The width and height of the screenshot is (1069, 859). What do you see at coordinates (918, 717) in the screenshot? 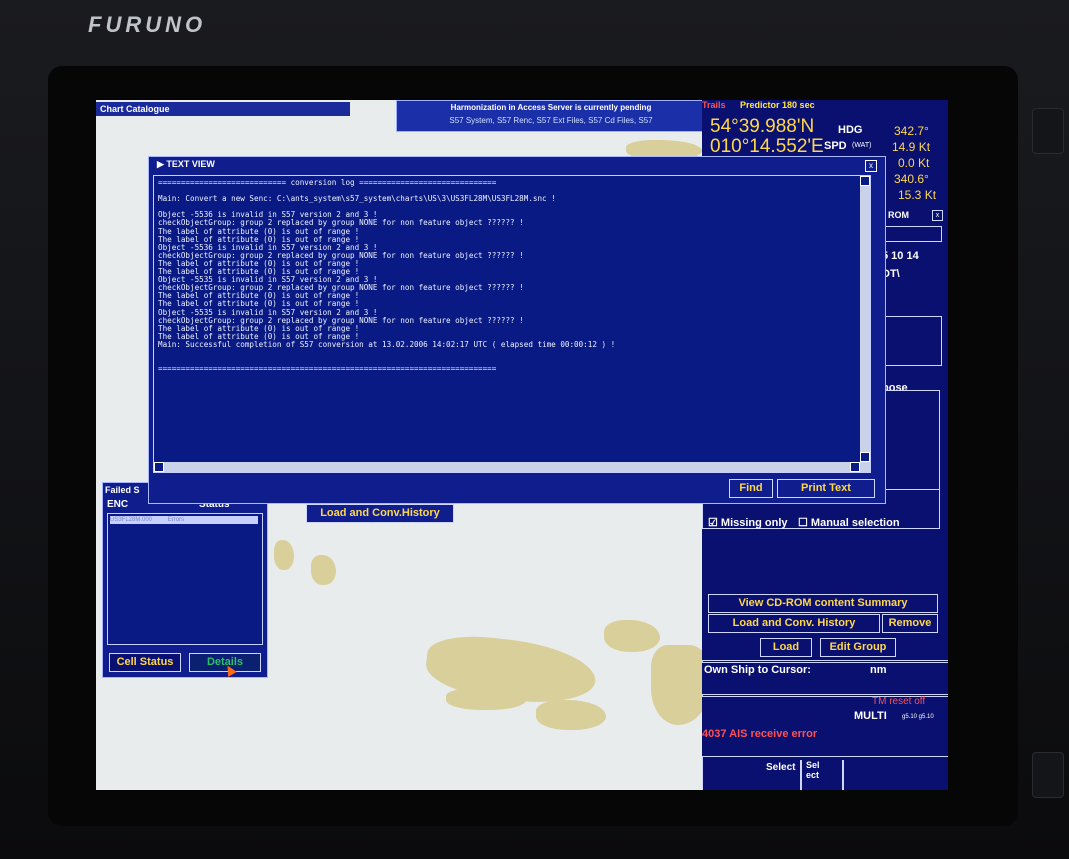
I see `multi-sub: g5.10 g5.10` at bounding box center [918, 717].